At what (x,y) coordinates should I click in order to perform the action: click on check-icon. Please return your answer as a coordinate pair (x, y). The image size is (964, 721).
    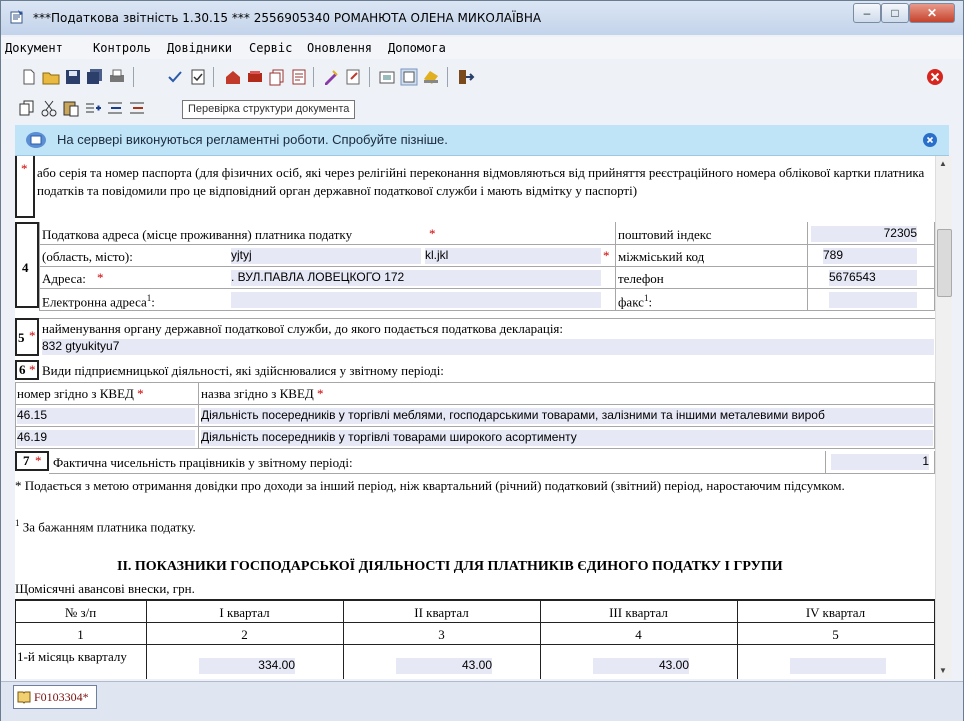
    Looking at the image, I should click on (175, 77).